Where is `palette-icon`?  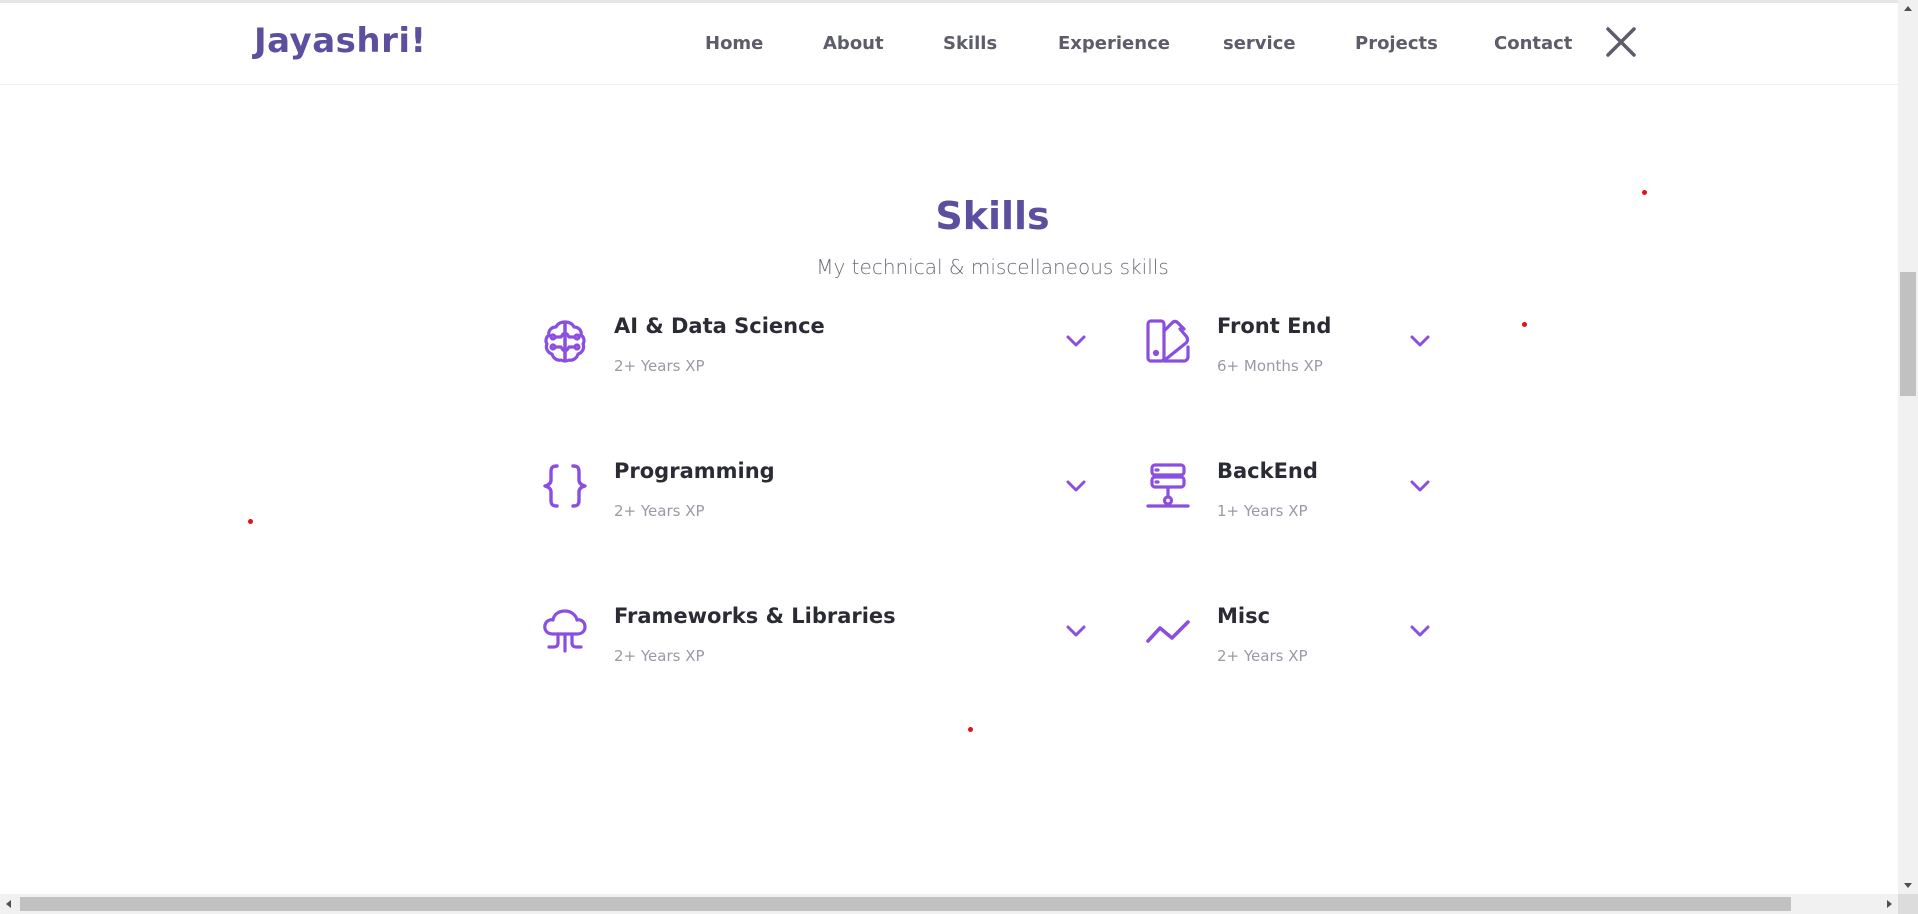 palette-icon is located at coordinates (1168, 341).